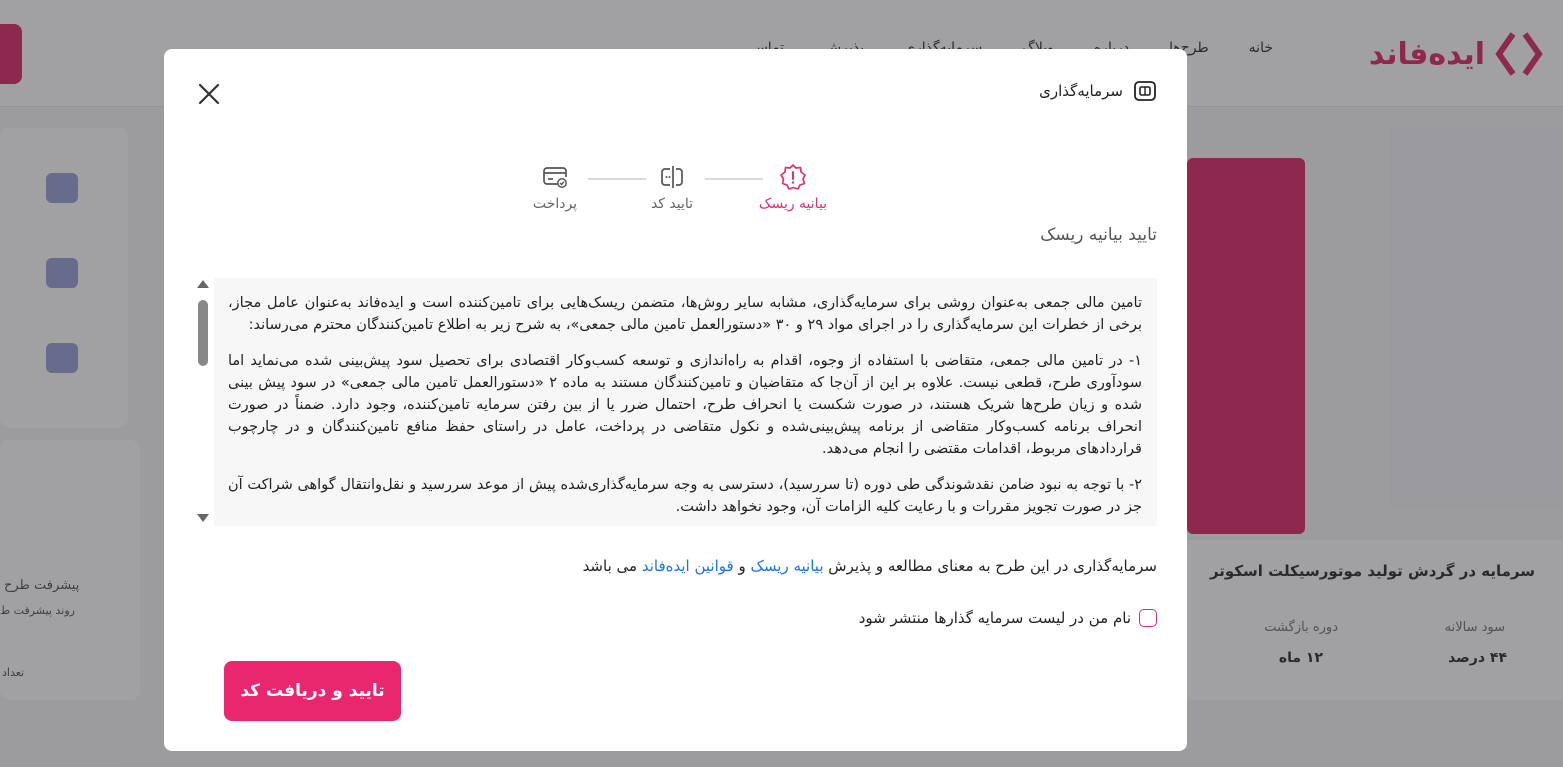 The image size is (1563, 767). What do you see at coordinates (672, 177) in the screenshot?
I see `code-input-icon` at bounding box center [672, 177].